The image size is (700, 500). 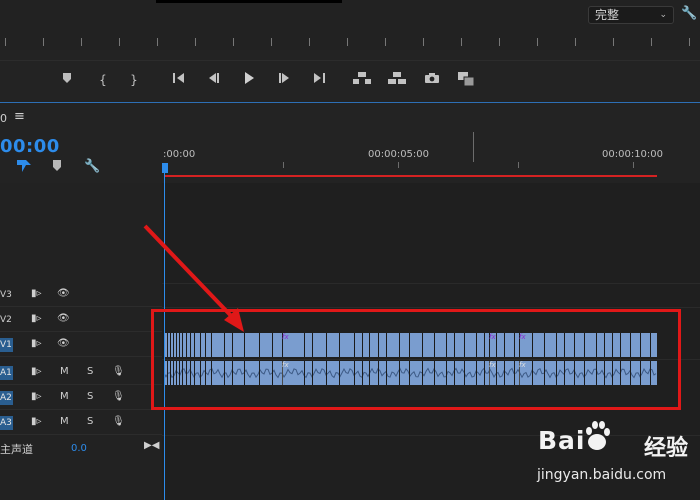 I want to click on master-track-label: 主声道, so click(x=16, y=449).